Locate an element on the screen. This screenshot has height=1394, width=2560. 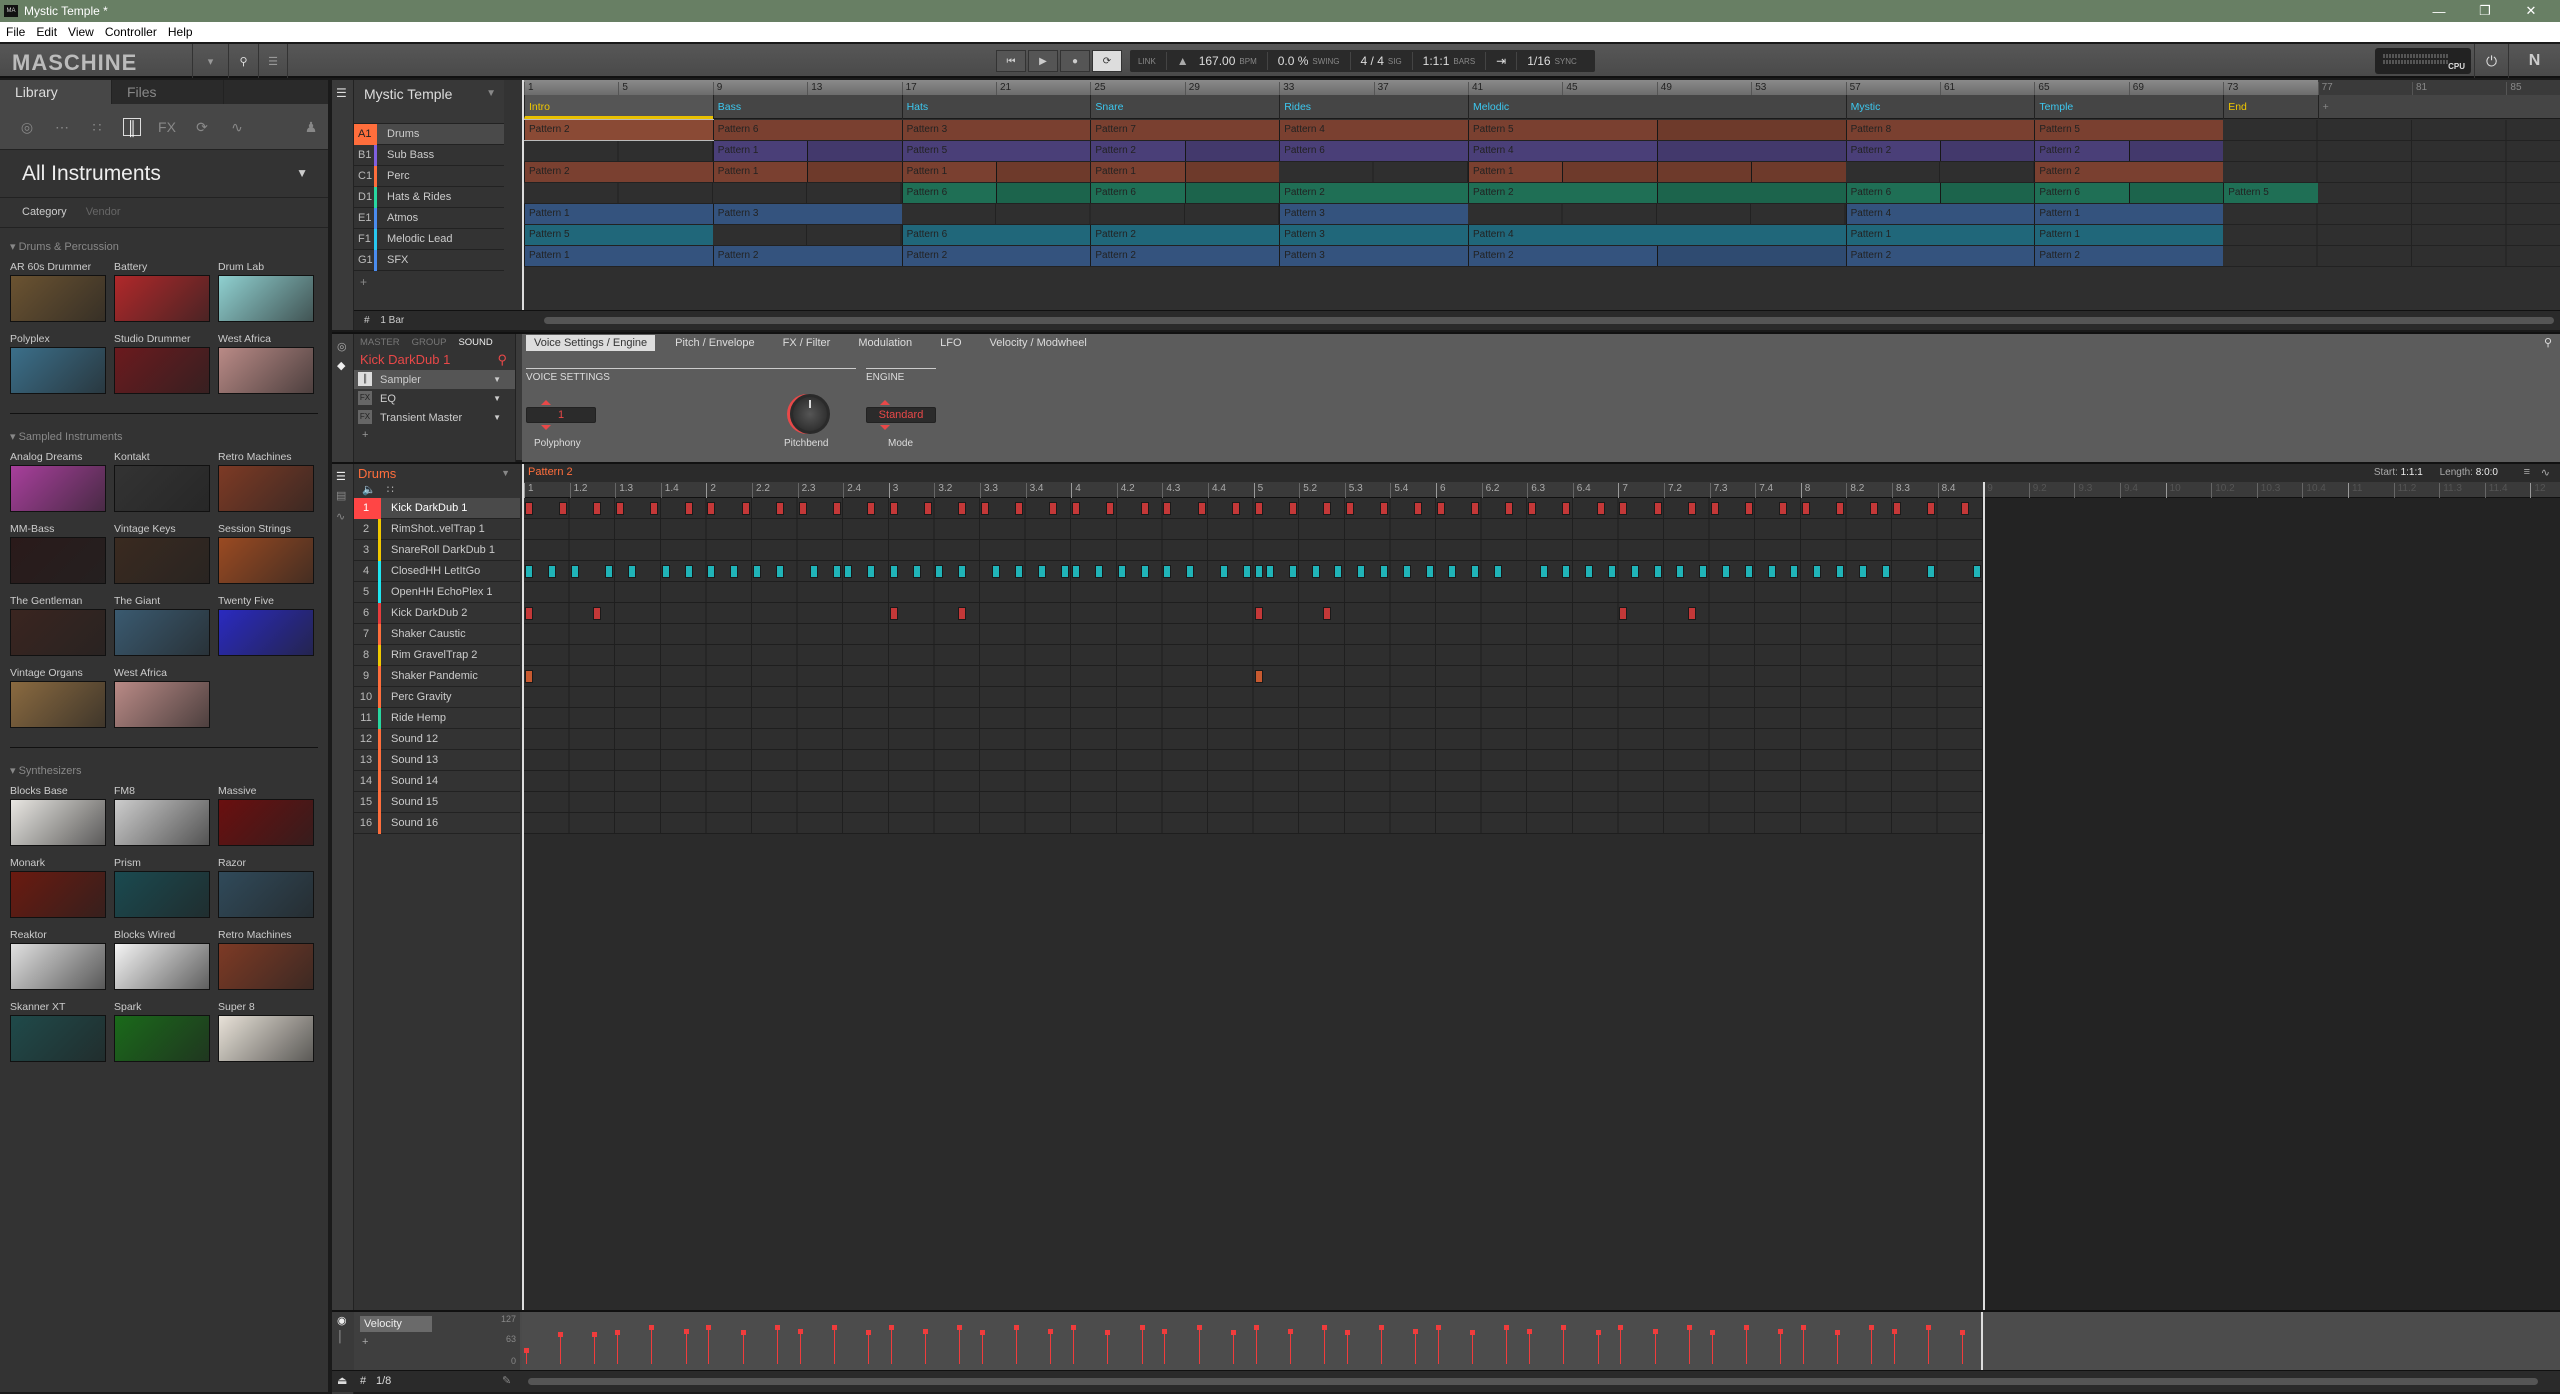
param-page-tab: Velocity / Modwheel is located at coordinates (1038, 343).